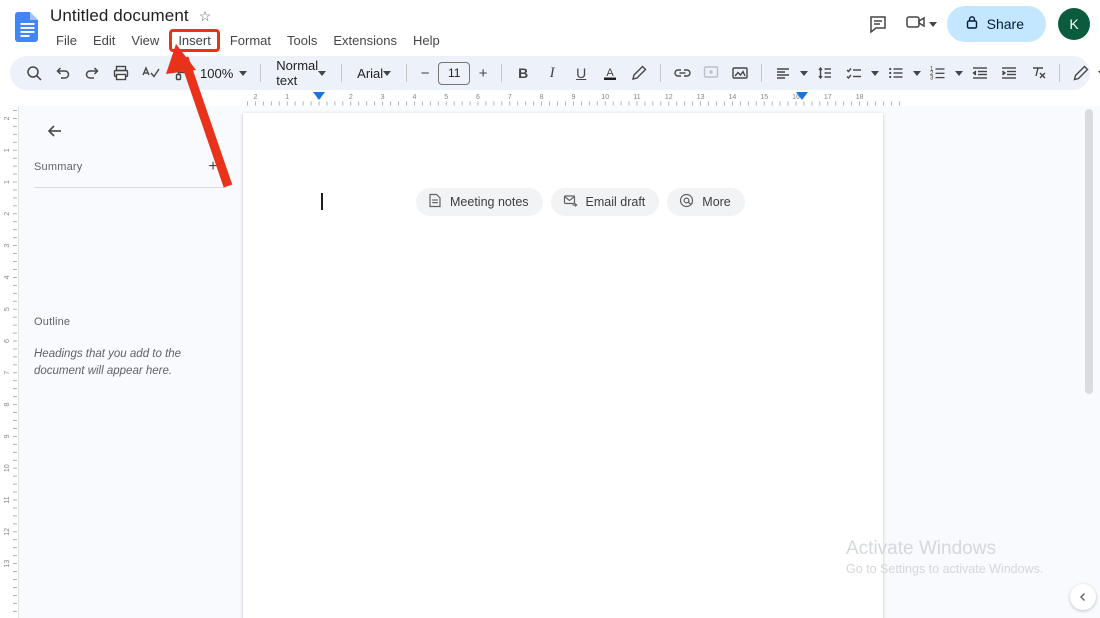  What do you see at coordinates (878, 24) in the screenshot?
I see `comment-history-icon` at bounding box center [878, 24].